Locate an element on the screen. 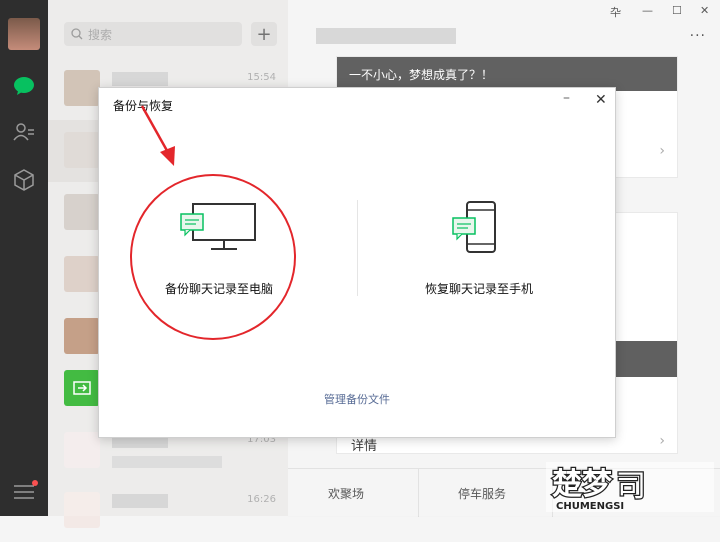 This screenshot has height=542, width=720. user-avatar is located at coordinates (24, 34).